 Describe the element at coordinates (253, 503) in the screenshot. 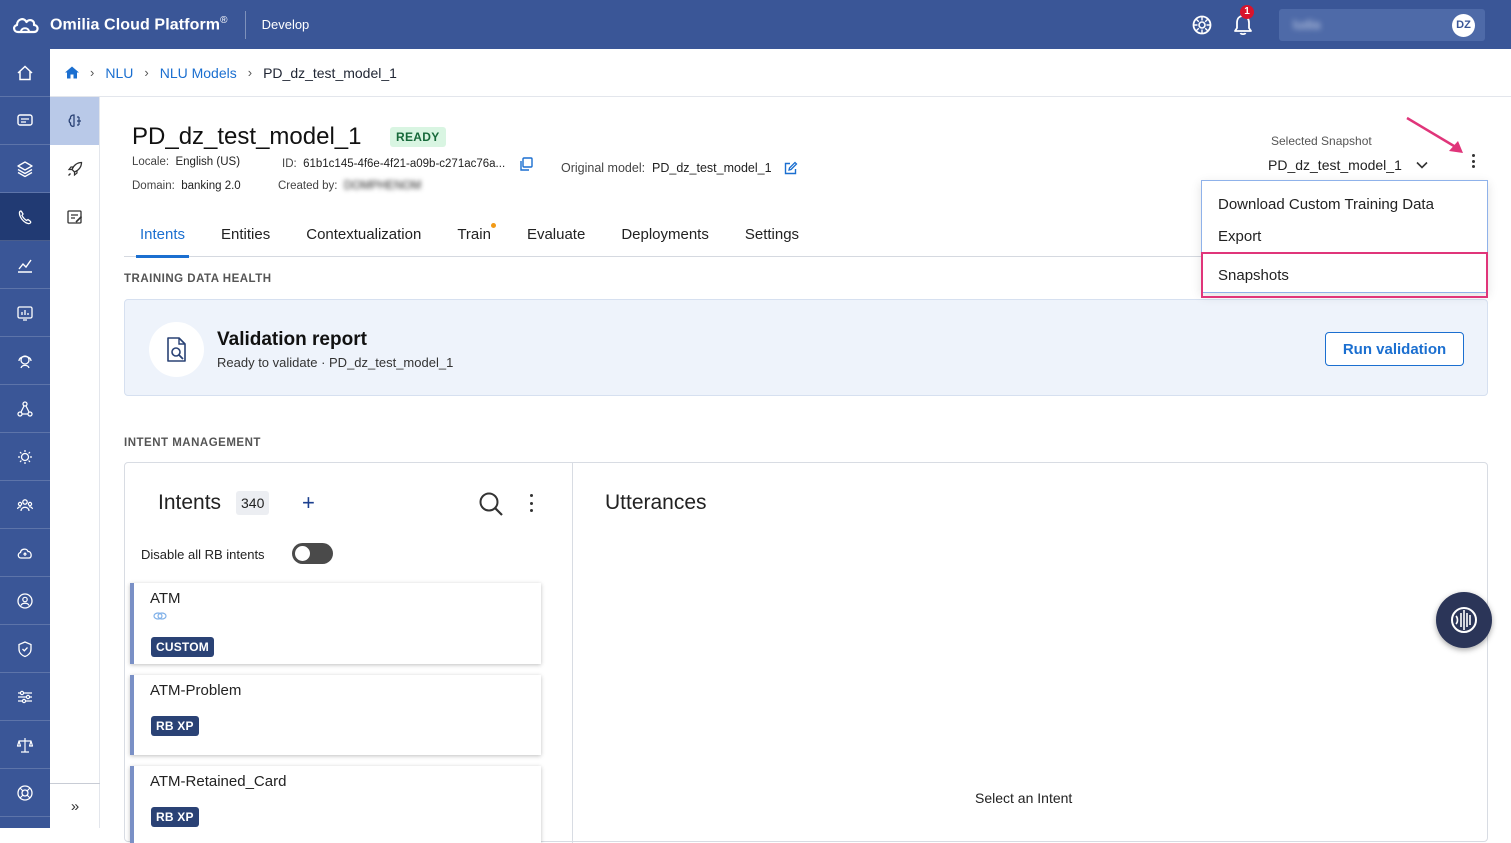

I see `intents-count: 340` at that location.